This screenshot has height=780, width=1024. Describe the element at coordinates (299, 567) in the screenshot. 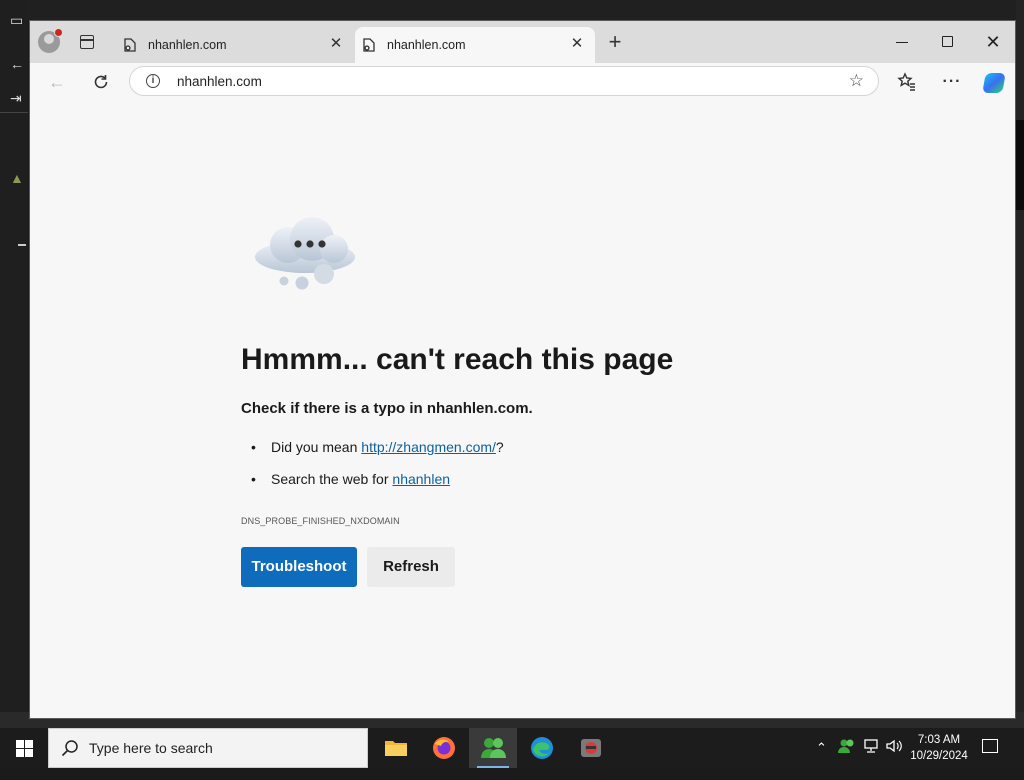

I see `troubleshoot-button: Troubleshoot` at that location.